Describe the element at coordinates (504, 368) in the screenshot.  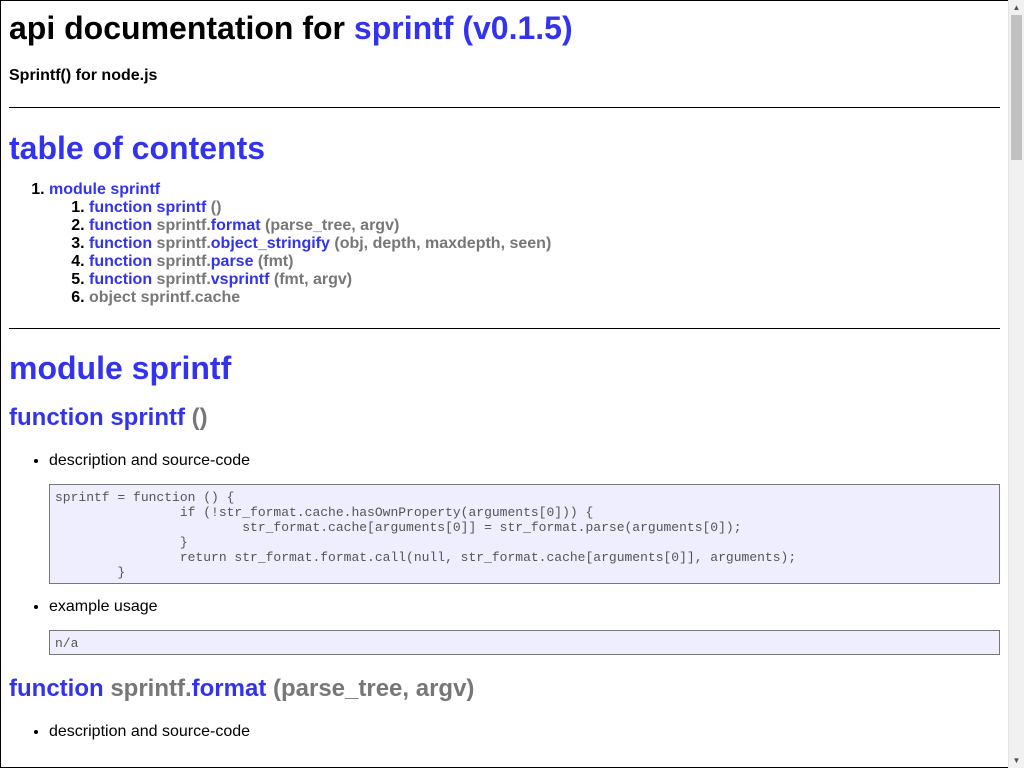
I see `module-heading: module sprintf` at that location.